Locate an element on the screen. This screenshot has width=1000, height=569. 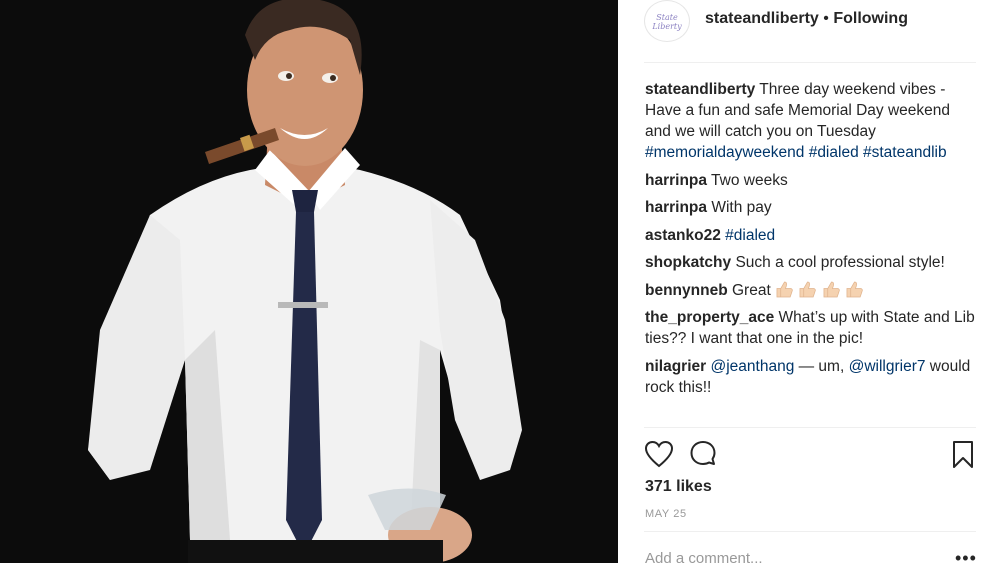
header-line: stateandliberty • Following is located at coordinates (806, 19).